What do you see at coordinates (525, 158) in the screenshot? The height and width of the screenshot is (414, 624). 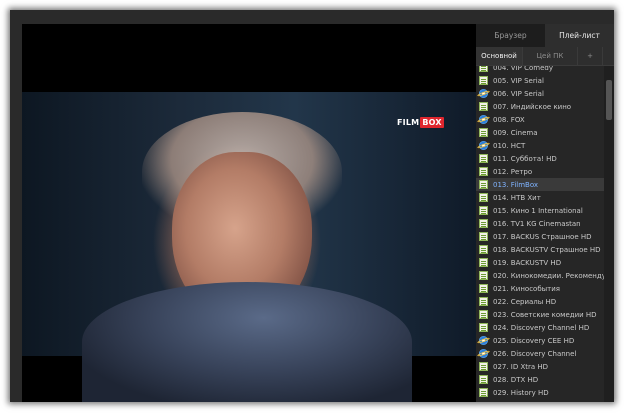 I see `channel-label: 011. Суббота! HD` at bounding box center [525, 158].